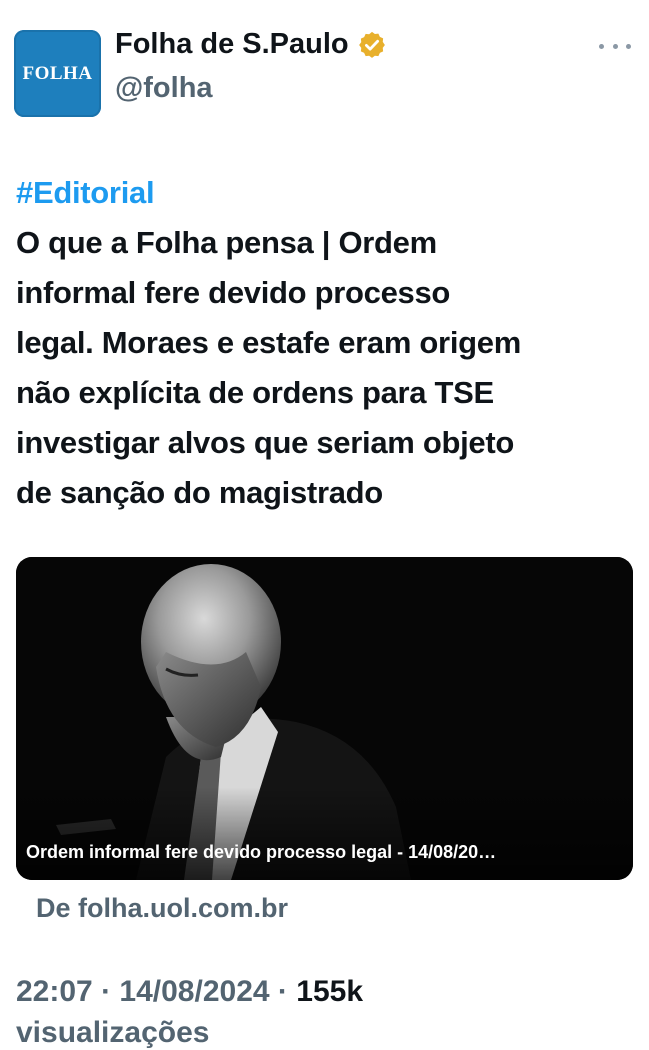  Describe the element at coordinates (54, 991) in the screenshot. I see `tweet-time: 22:07` at that location.